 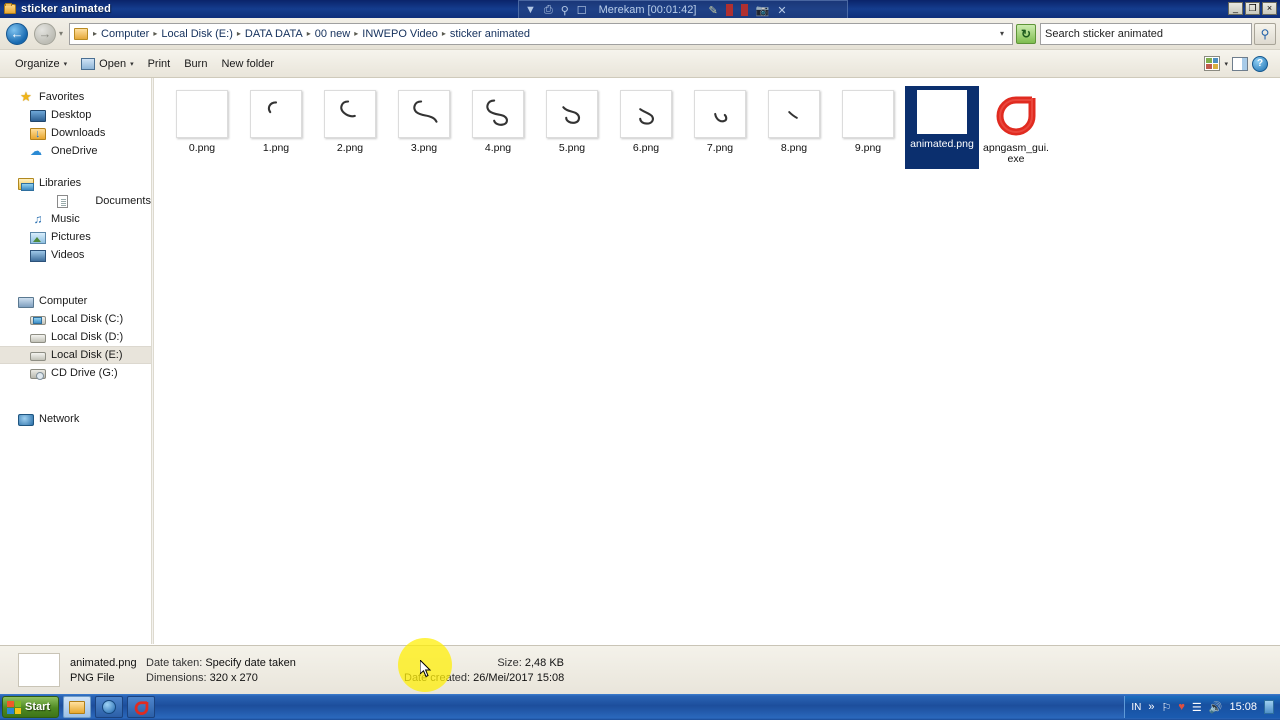 What do you see at coordinates (530, 10) in the screenshot?
I see `chevron-down-icon: ▼` at bounding box center [530, 10].